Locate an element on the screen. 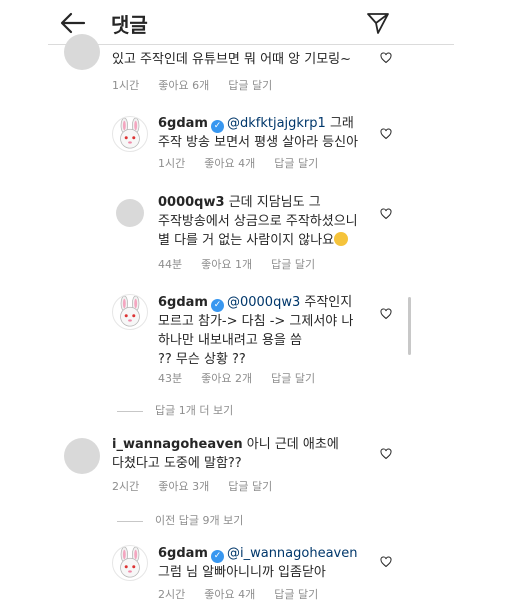 Image resolution: width=507 pixels, height=608 pixels. comment-meta: 2시간 좋아요 4개 답글 달기 is located at coordinates (247, 594).